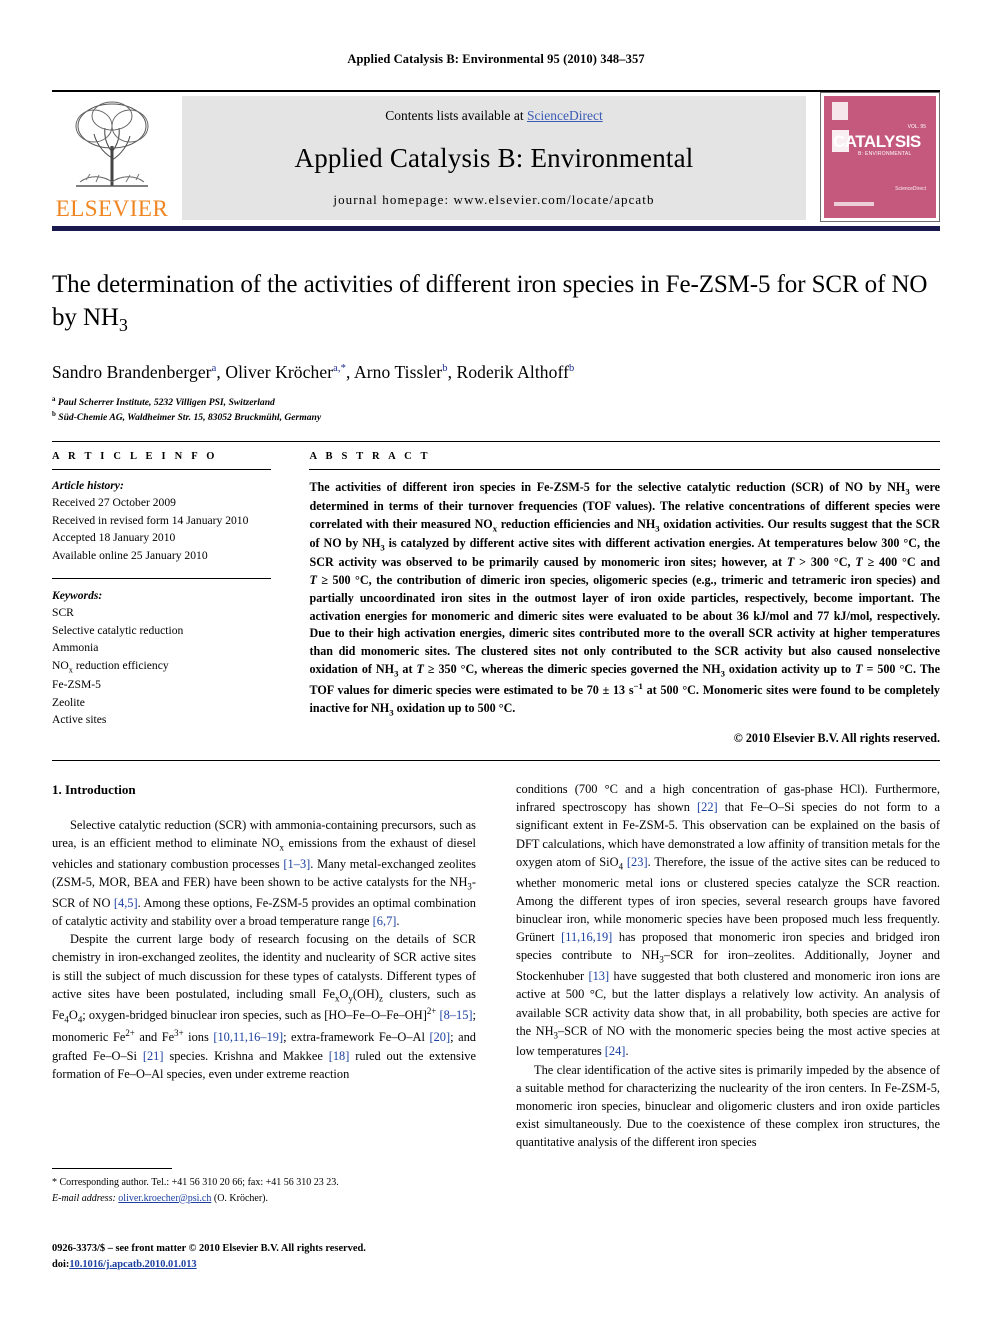 The width and height of the screenshot is (992, 1323). I want to click on elsevier-tree-icon, so click(112, 144).